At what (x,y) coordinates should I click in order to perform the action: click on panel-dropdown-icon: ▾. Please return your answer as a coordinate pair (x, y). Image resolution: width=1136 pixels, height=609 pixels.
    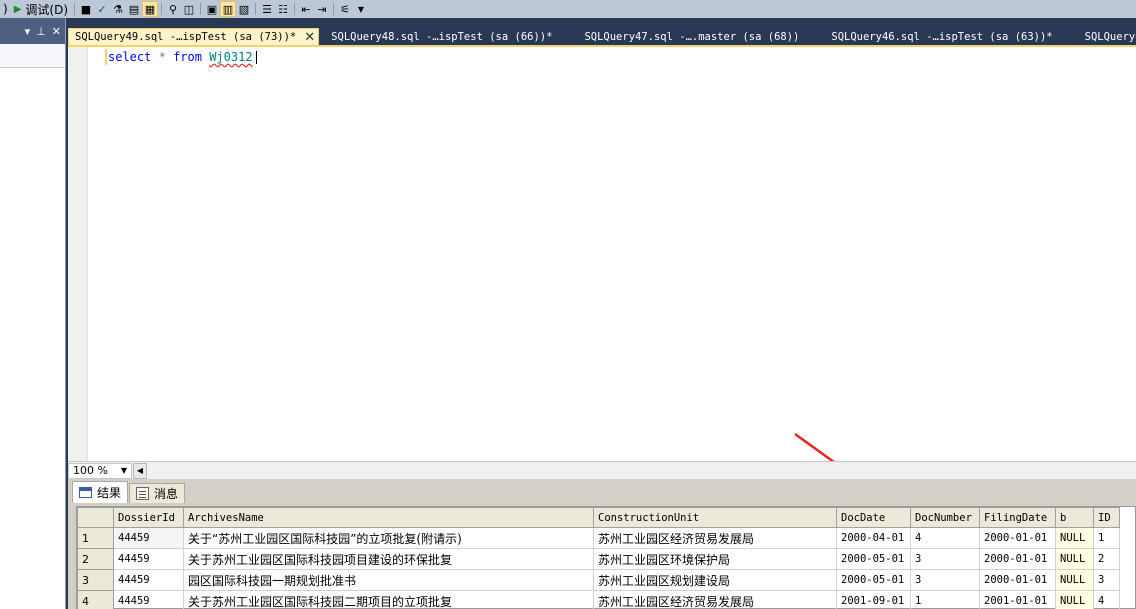
    Looking at the image, I should click on (28, 31).